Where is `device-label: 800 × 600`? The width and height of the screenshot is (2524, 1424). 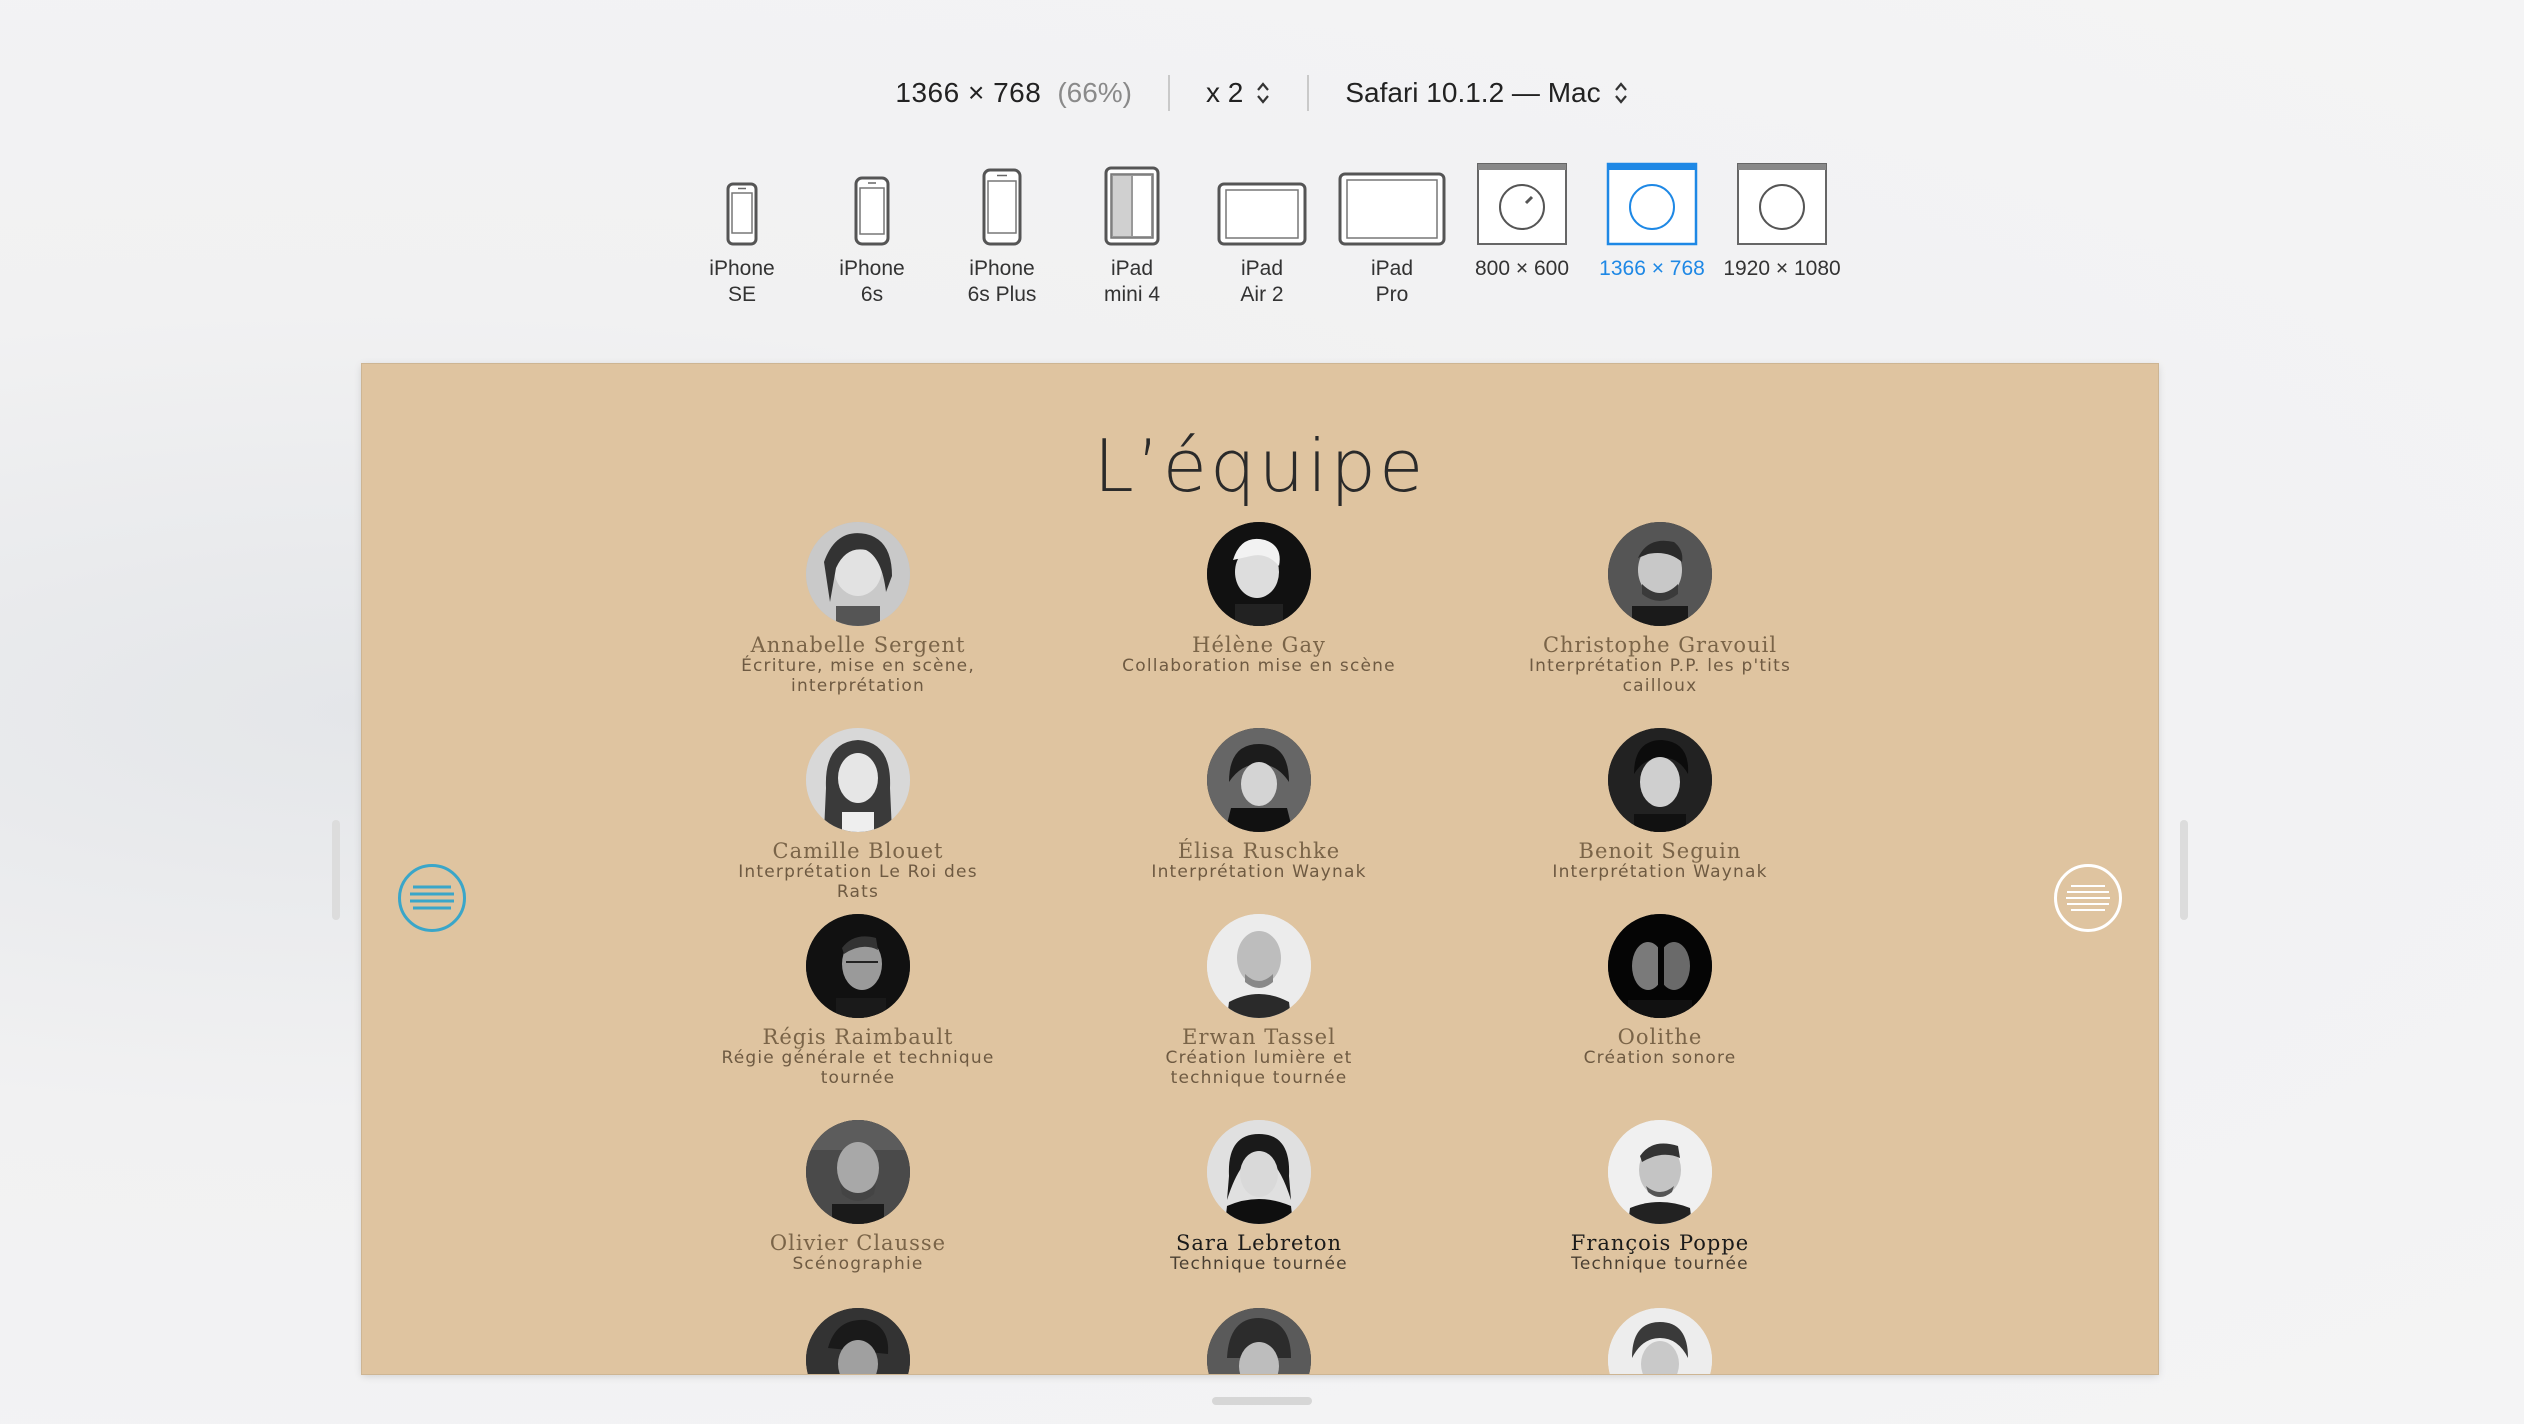 device-label: 800 × 600 is located at coordinates (1521, 268).